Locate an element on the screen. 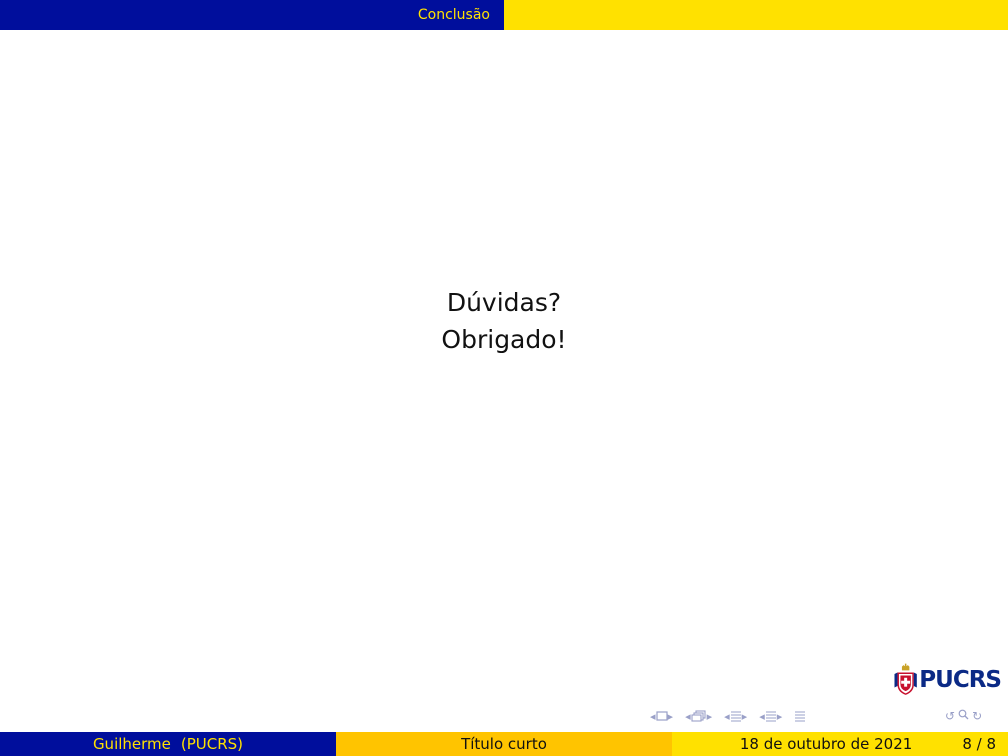 The width and height of the screenshot is (1008, 756). footer-author-panel: Guilherme (PUCRS) is located at coordinates (168, 744).